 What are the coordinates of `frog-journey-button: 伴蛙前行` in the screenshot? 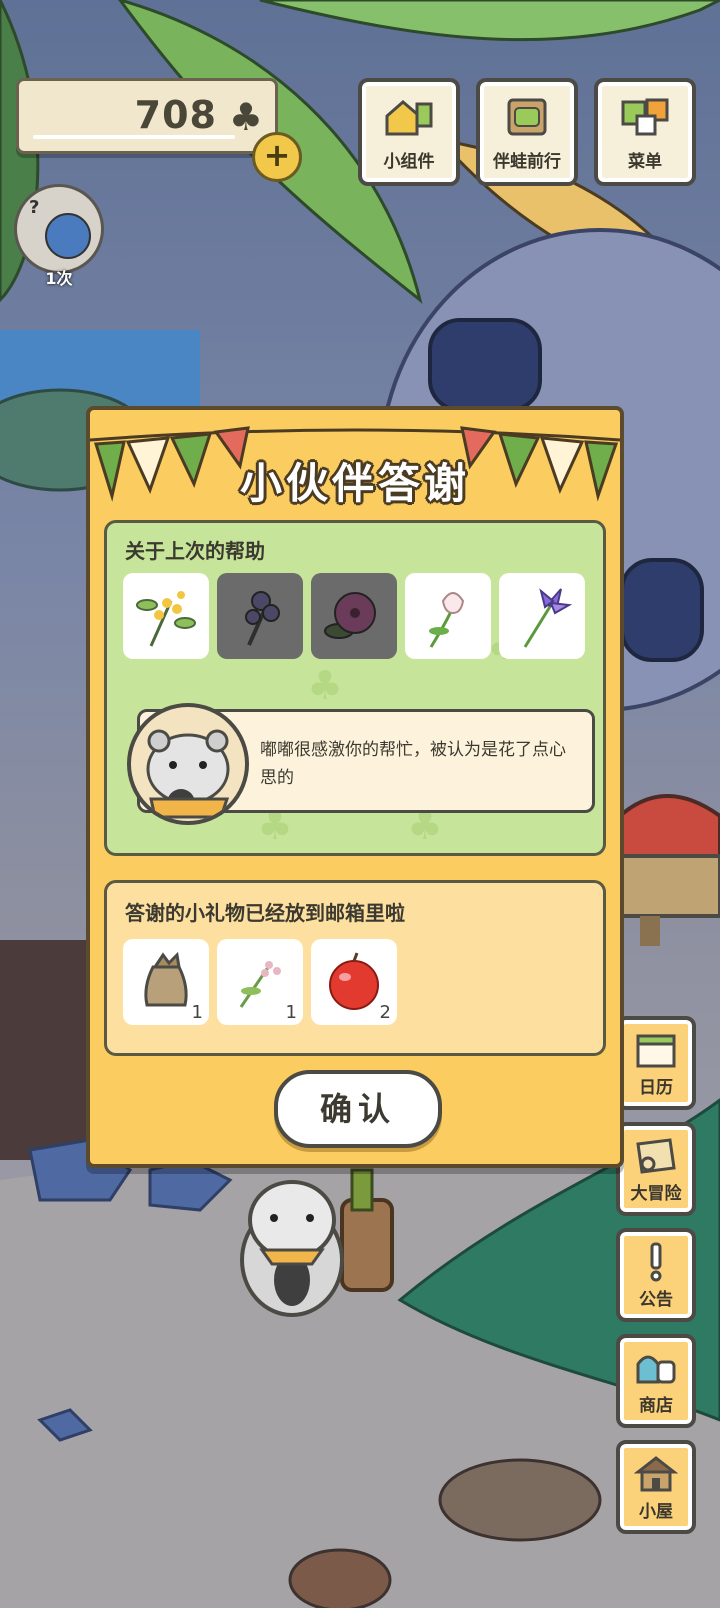 It's located at (527, 132).